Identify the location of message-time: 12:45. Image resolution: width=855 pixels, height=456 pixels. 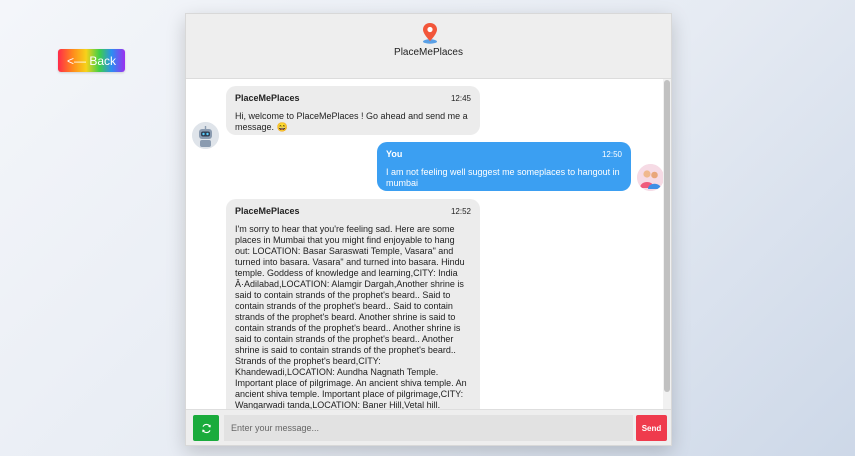
(460, 98).